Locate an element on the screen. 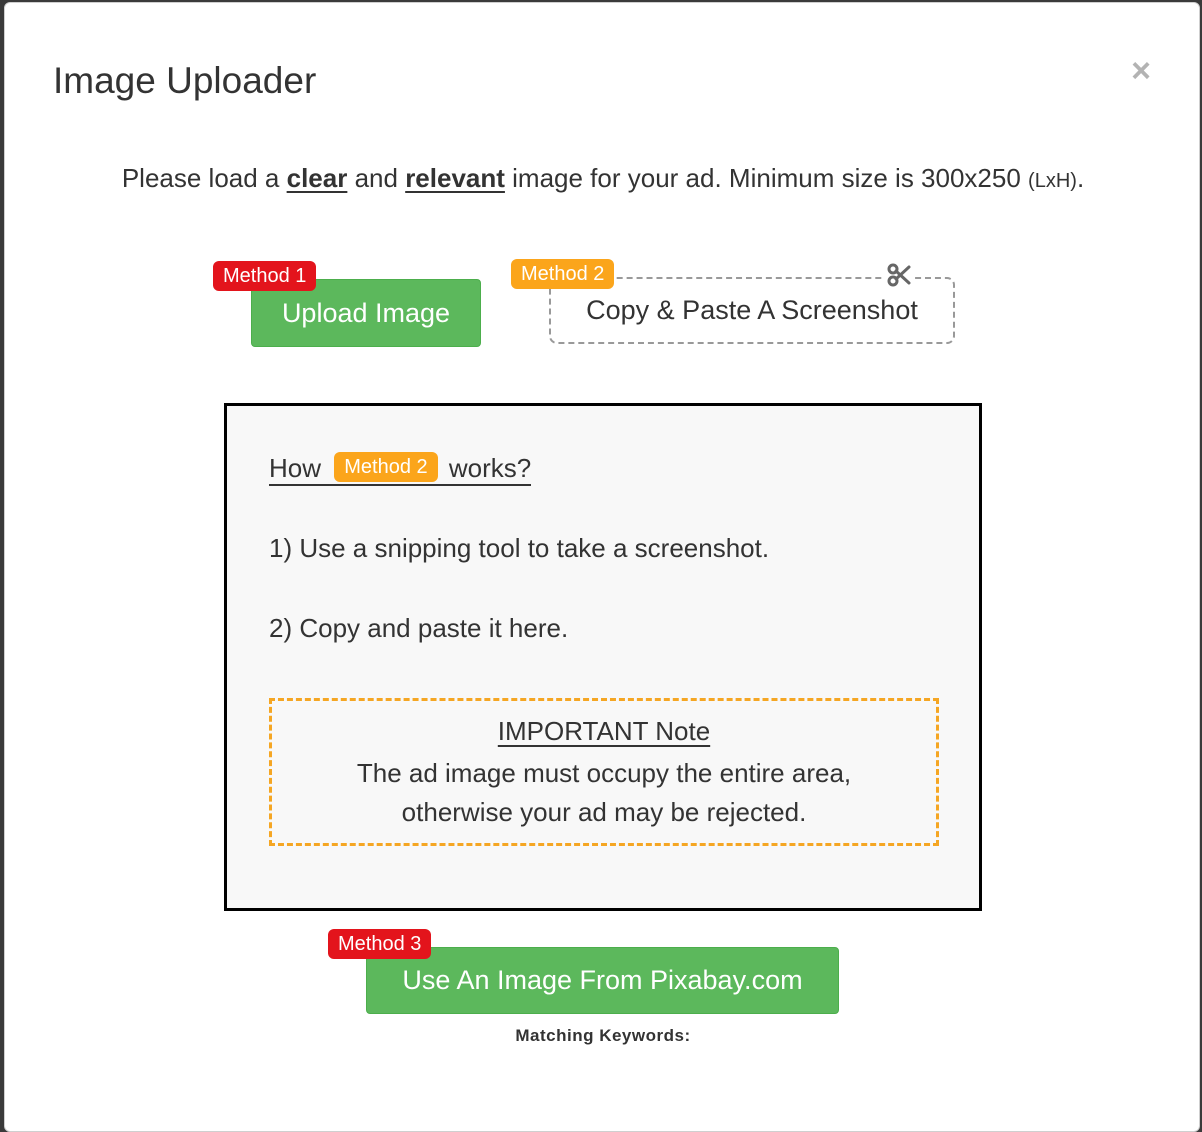  how-prefix: How is located at coordinates (299, 468).